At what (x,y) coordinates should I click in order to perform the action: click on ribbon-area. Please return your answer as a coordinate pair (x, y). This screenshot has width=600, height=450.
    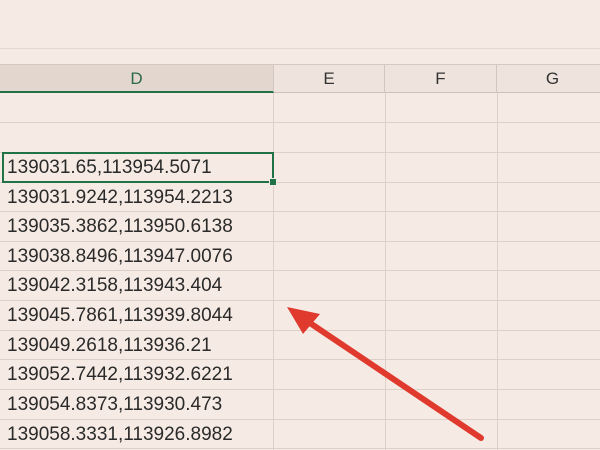
    Looking at the image, I should click on (300, 24).